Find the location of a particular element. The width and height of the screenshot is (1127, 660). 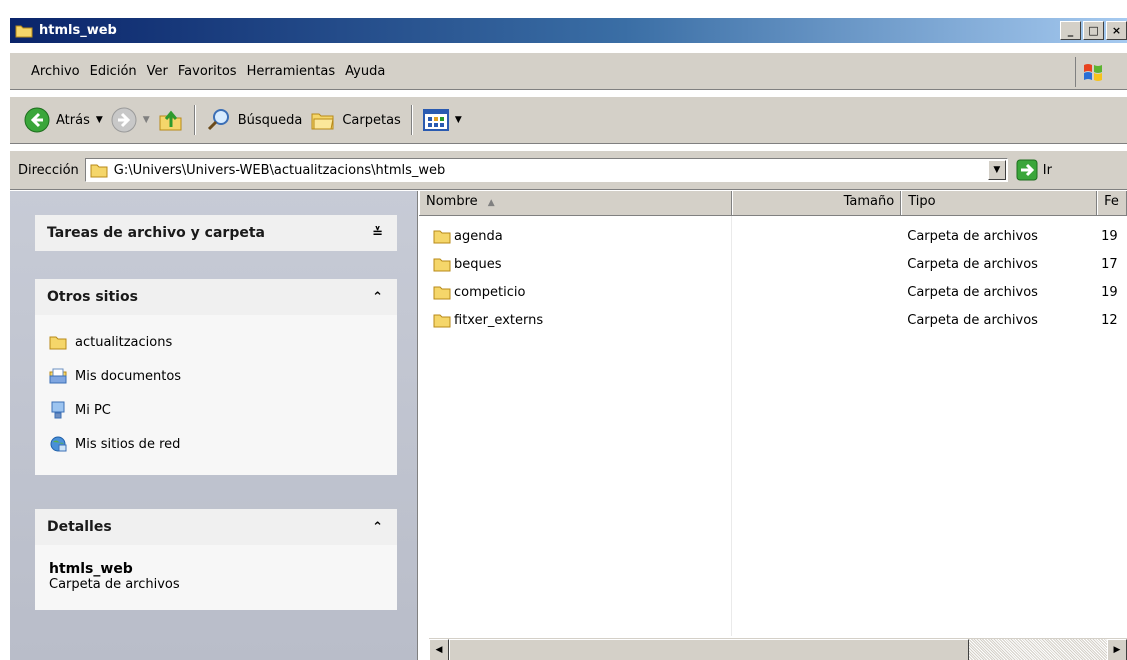

column-header-type: Tipo is located at coordinates (999, 203).